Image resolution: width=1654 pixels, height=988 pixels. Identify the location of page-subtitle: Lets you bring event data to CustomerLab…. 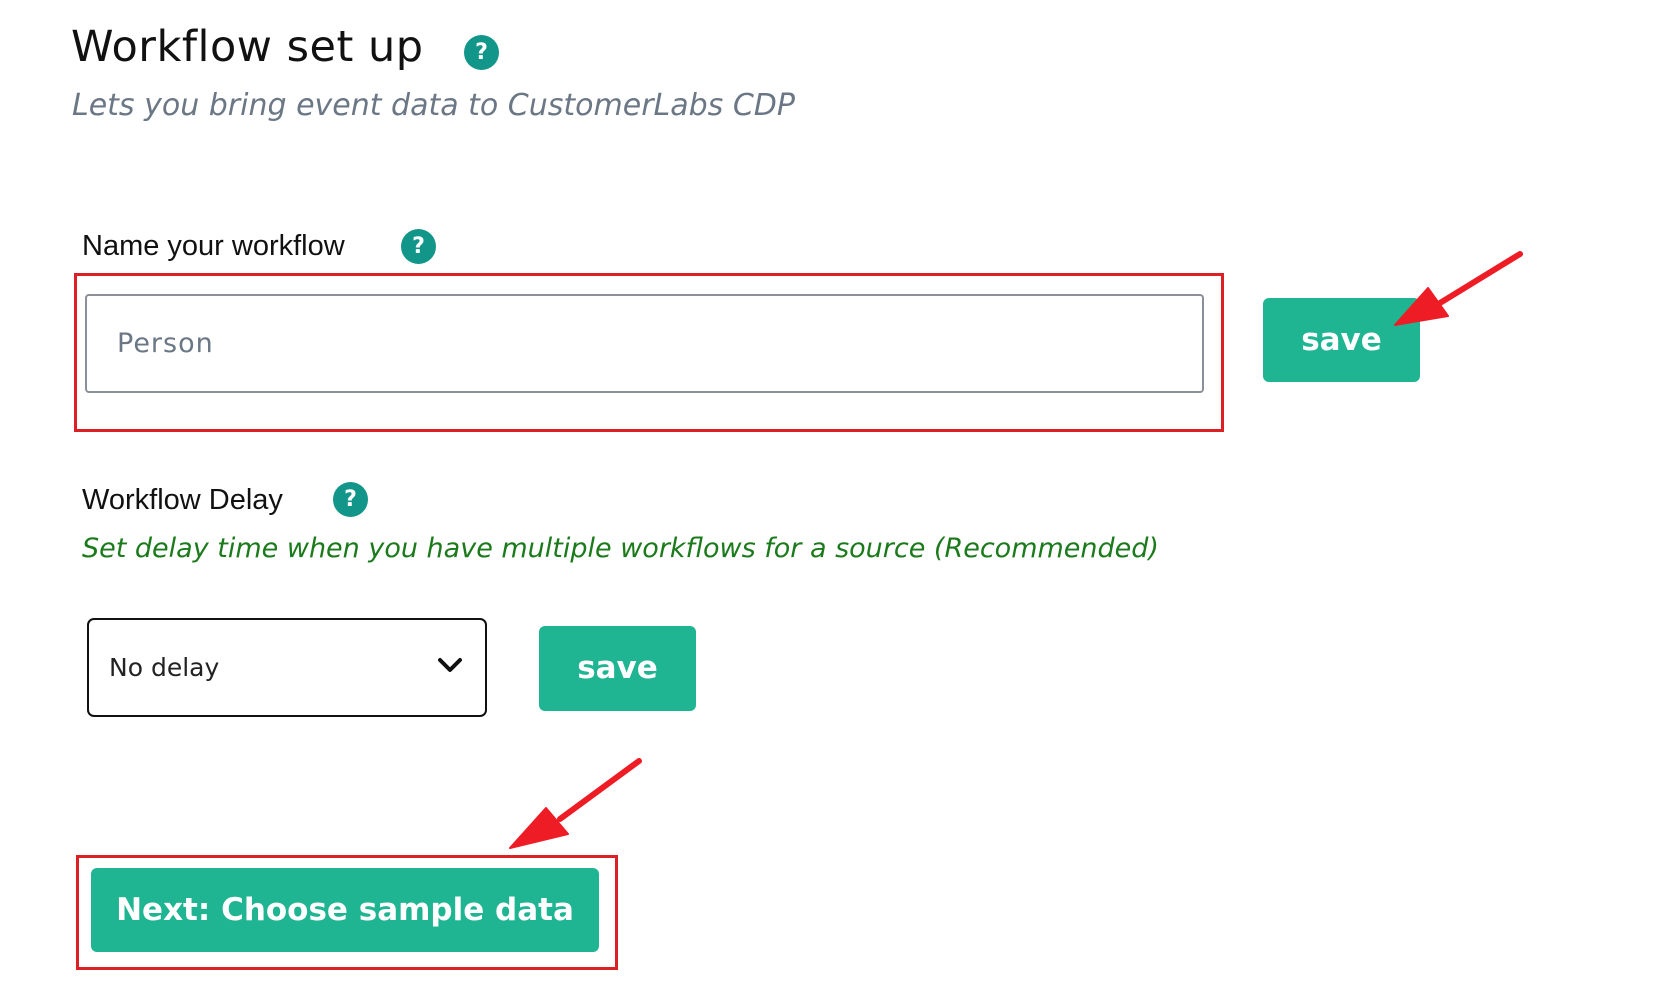
(433, 105).